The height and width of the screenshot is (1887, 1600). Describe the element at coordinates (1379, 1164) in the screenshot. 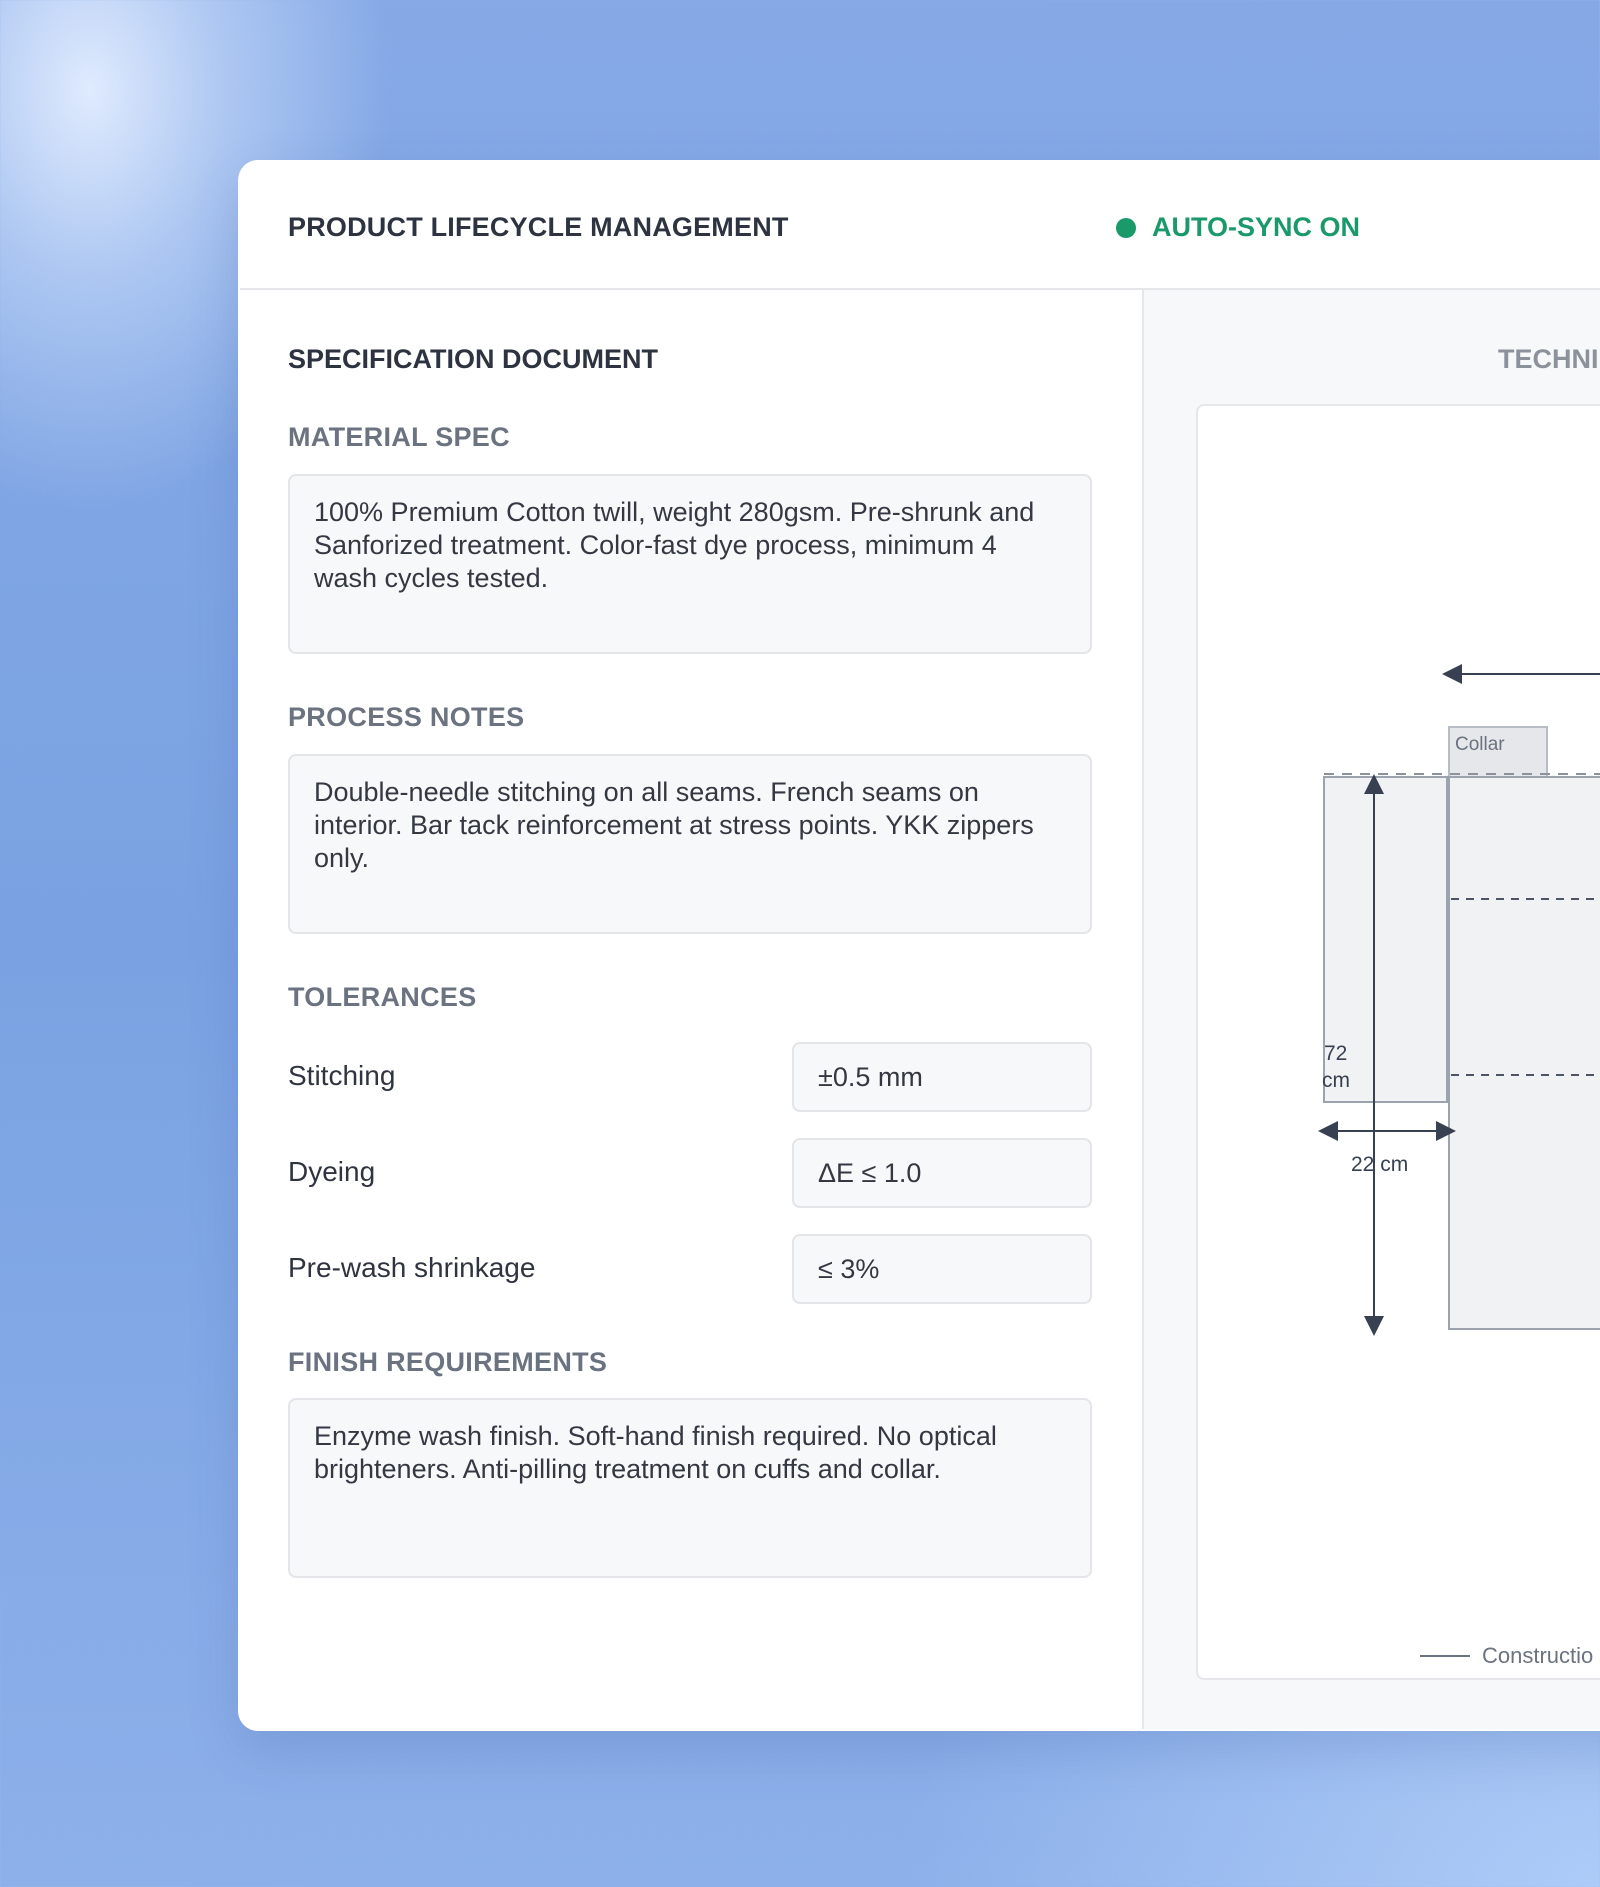

I see `width-label: 22 cm` at that location.